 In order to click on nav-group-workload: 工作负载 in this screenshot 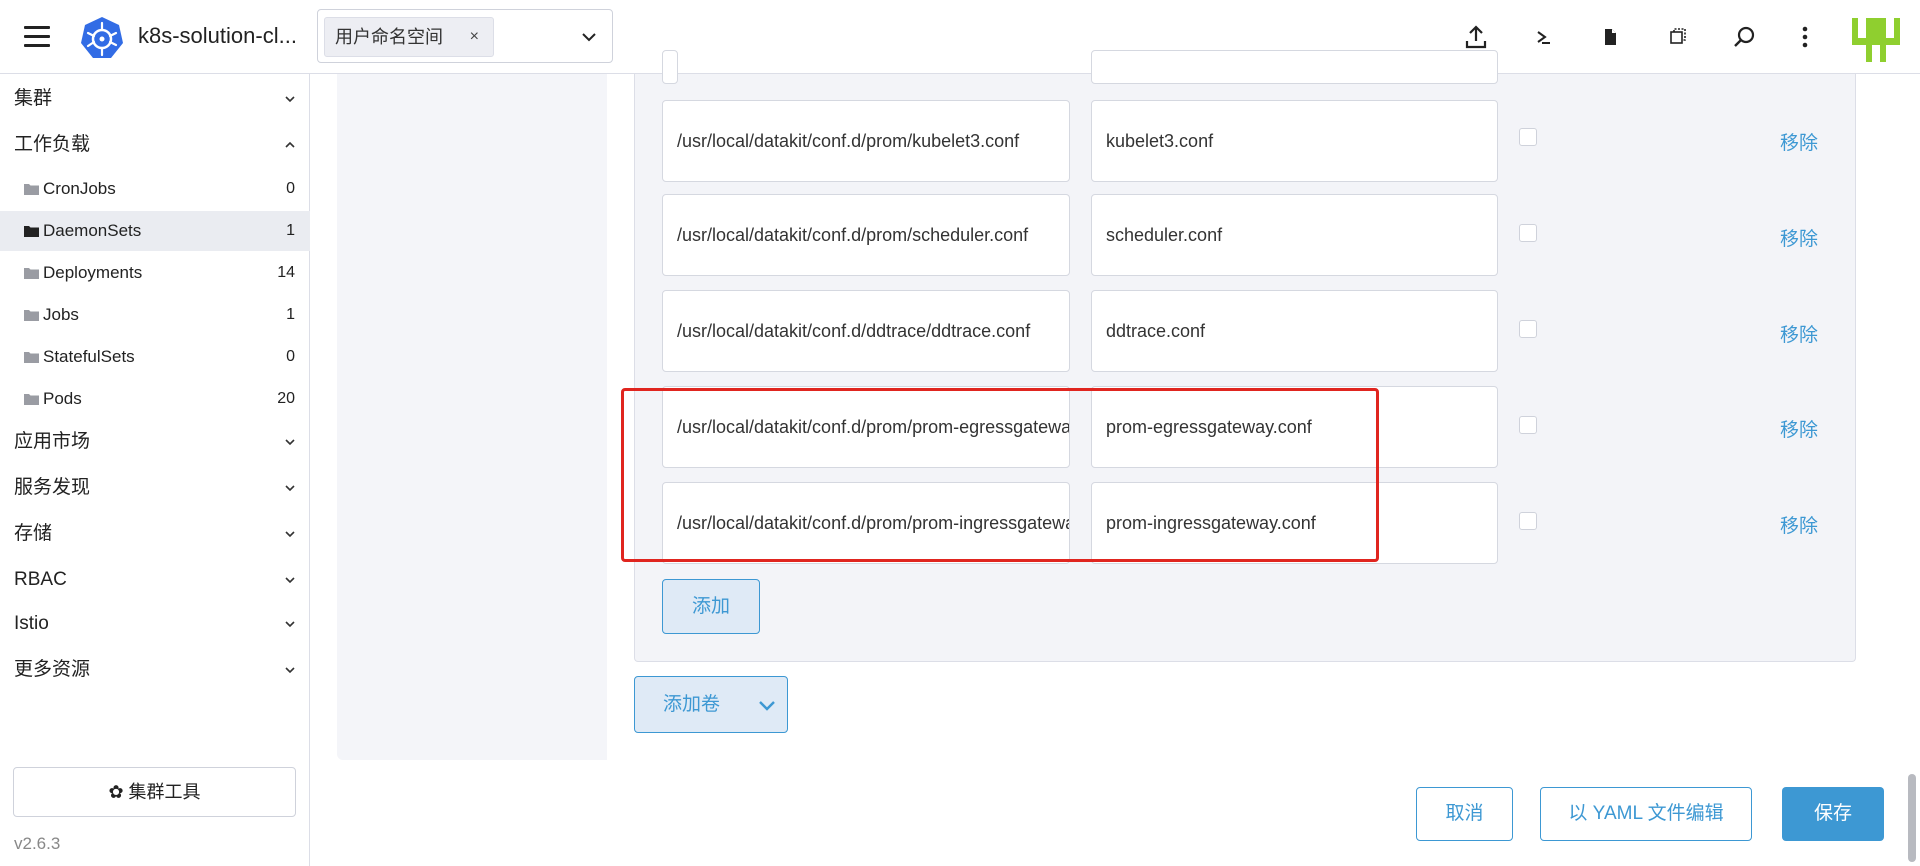, I will do `click(155, 145)`.